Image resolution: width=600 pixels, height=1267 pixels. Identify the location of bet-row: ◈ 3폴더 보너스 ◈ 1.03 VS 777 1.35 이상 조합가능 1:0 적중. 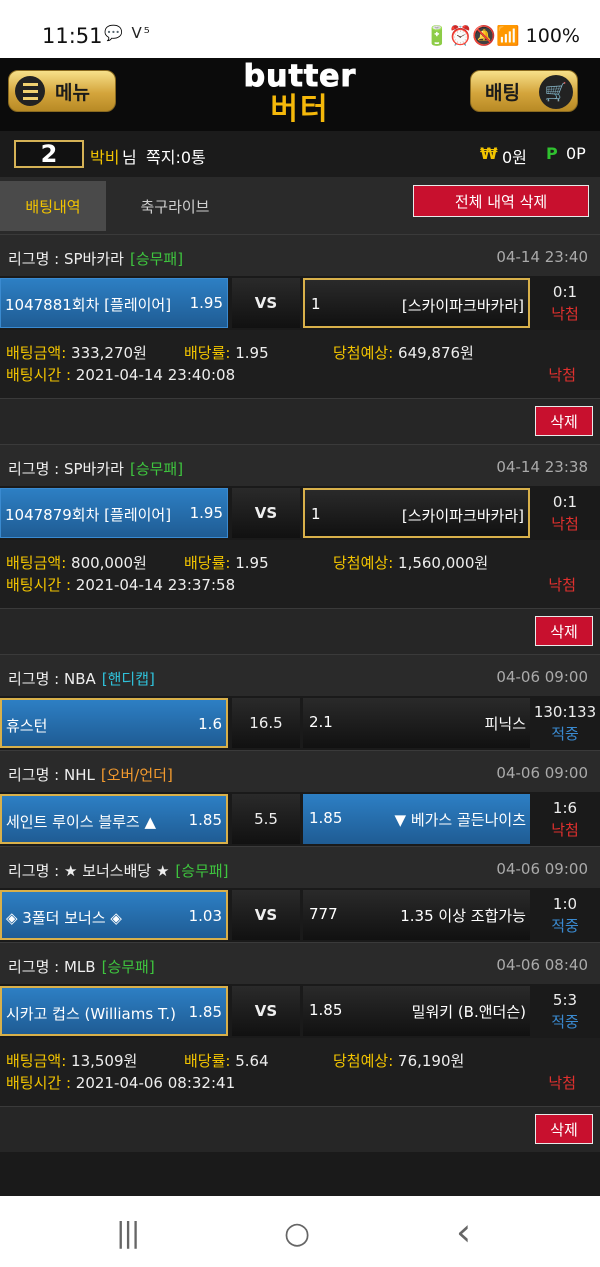
(300, 915).